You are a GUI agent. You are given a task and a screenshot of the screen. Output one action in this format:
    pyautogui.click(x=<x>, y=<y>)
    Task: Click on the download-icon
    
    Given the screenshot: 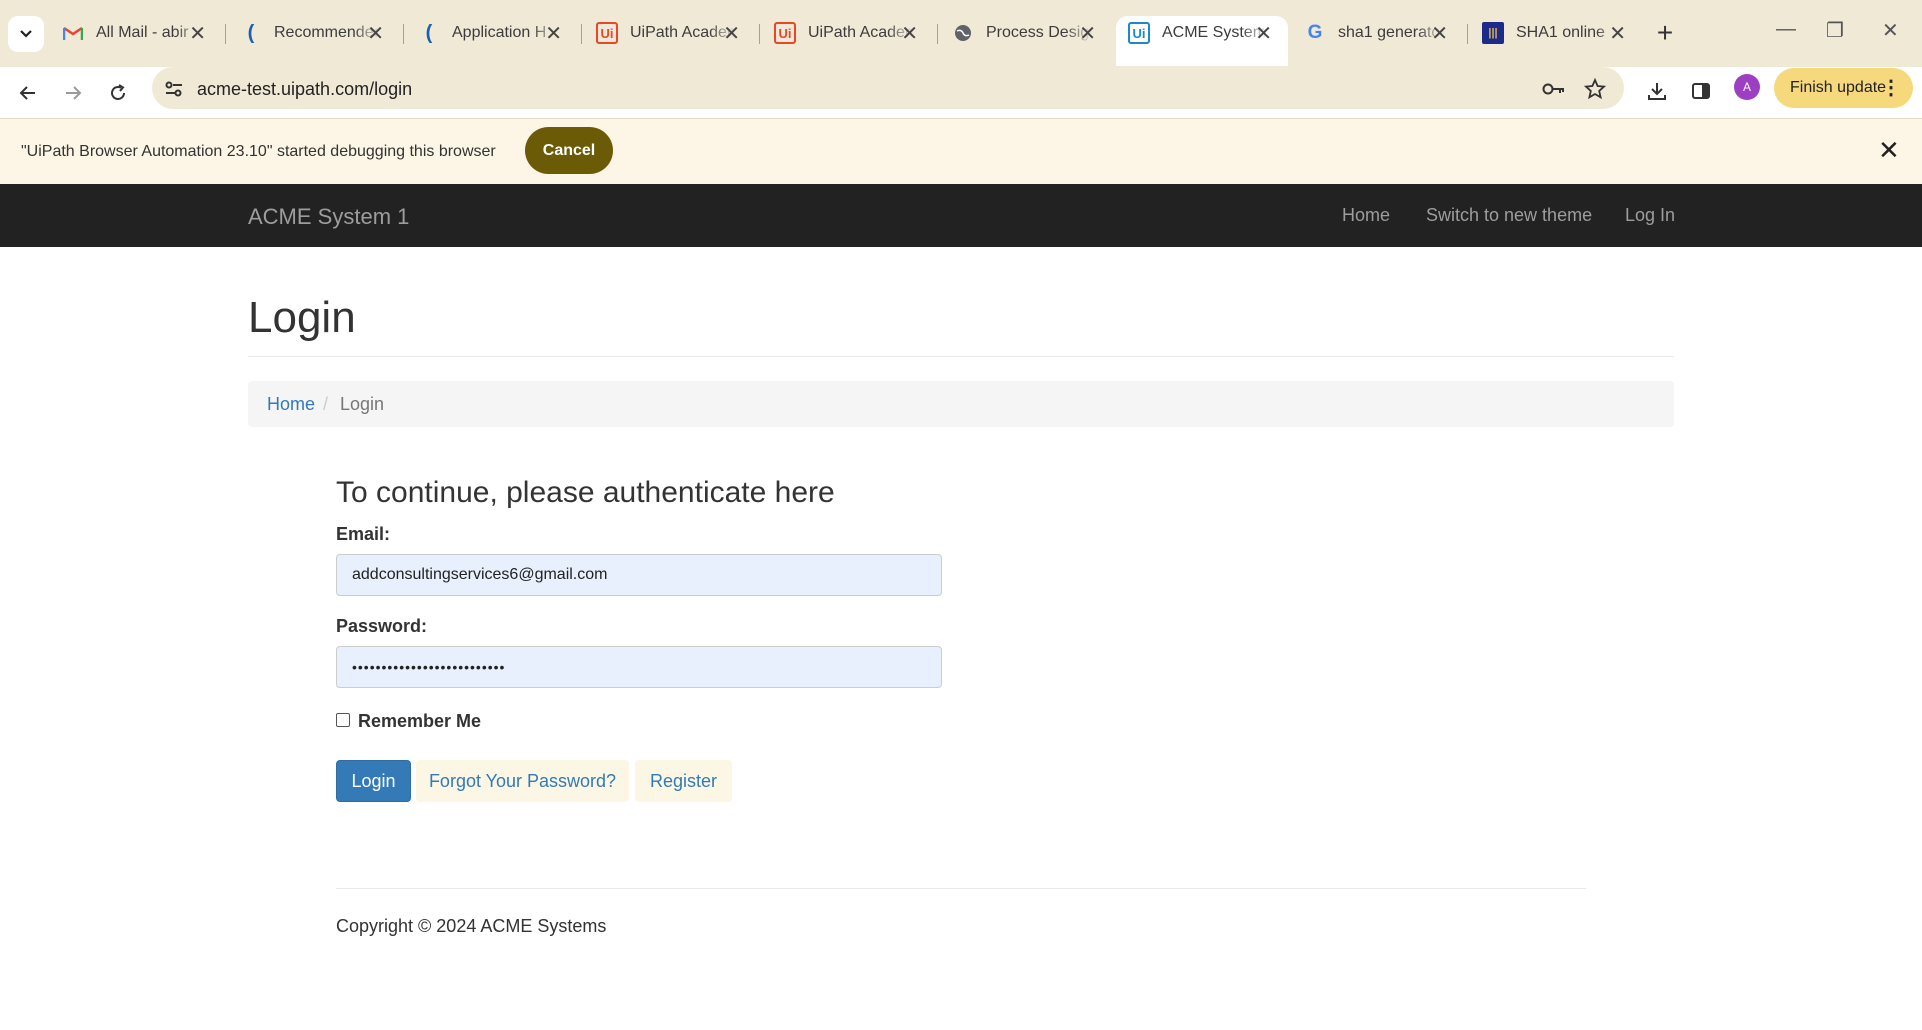 What is the action you would take?
    pyautogui.click(x=1657, y=91)
    